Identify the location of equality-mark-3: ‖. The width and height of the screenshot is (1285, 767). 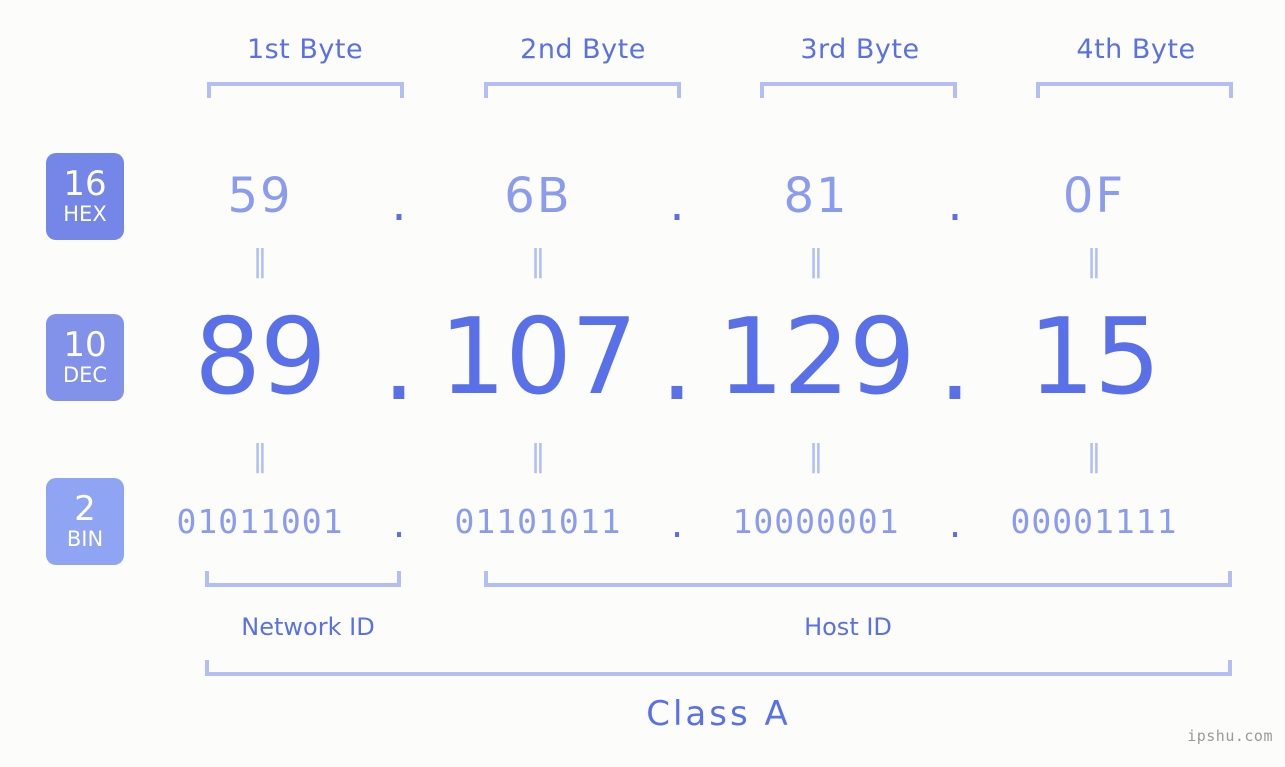
(816, 261).